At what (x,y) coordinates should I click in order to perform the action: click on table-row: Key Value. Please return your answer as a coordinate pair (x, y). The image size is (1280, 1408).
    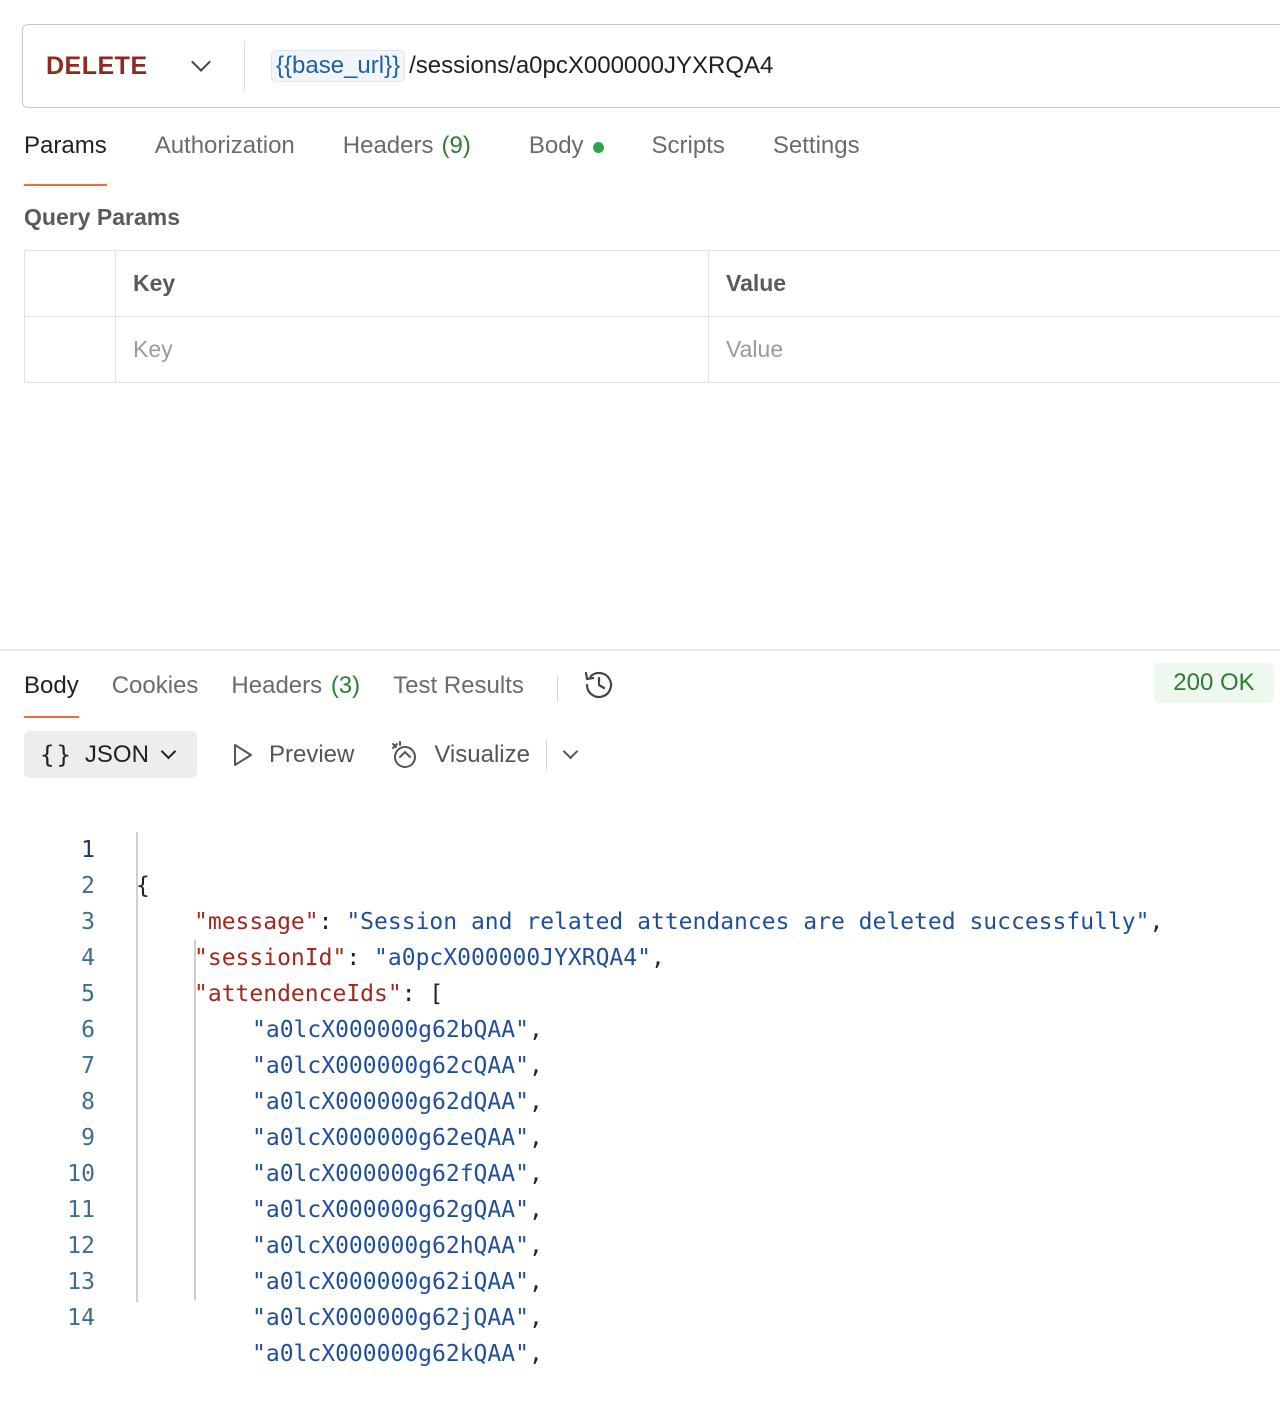
    Looking at the image, I should click on (652, 350).